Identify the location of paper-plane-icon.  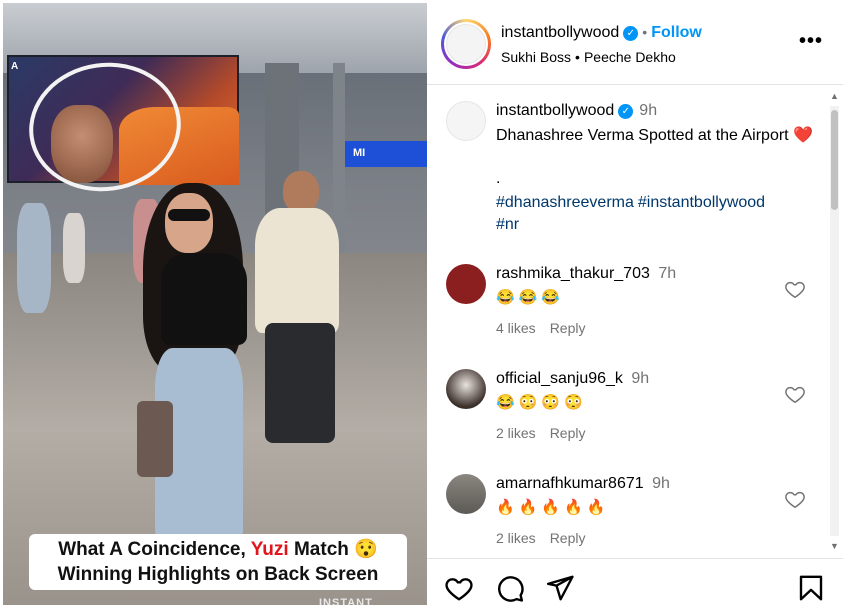
(560, 588).